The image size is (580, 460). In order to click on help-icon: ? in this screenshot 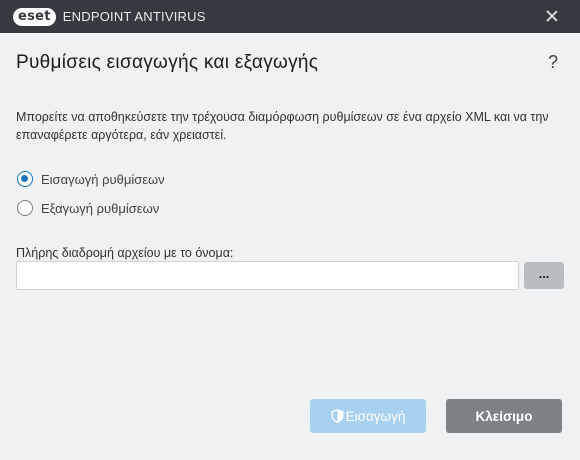, I will do `click(553, 62)`.